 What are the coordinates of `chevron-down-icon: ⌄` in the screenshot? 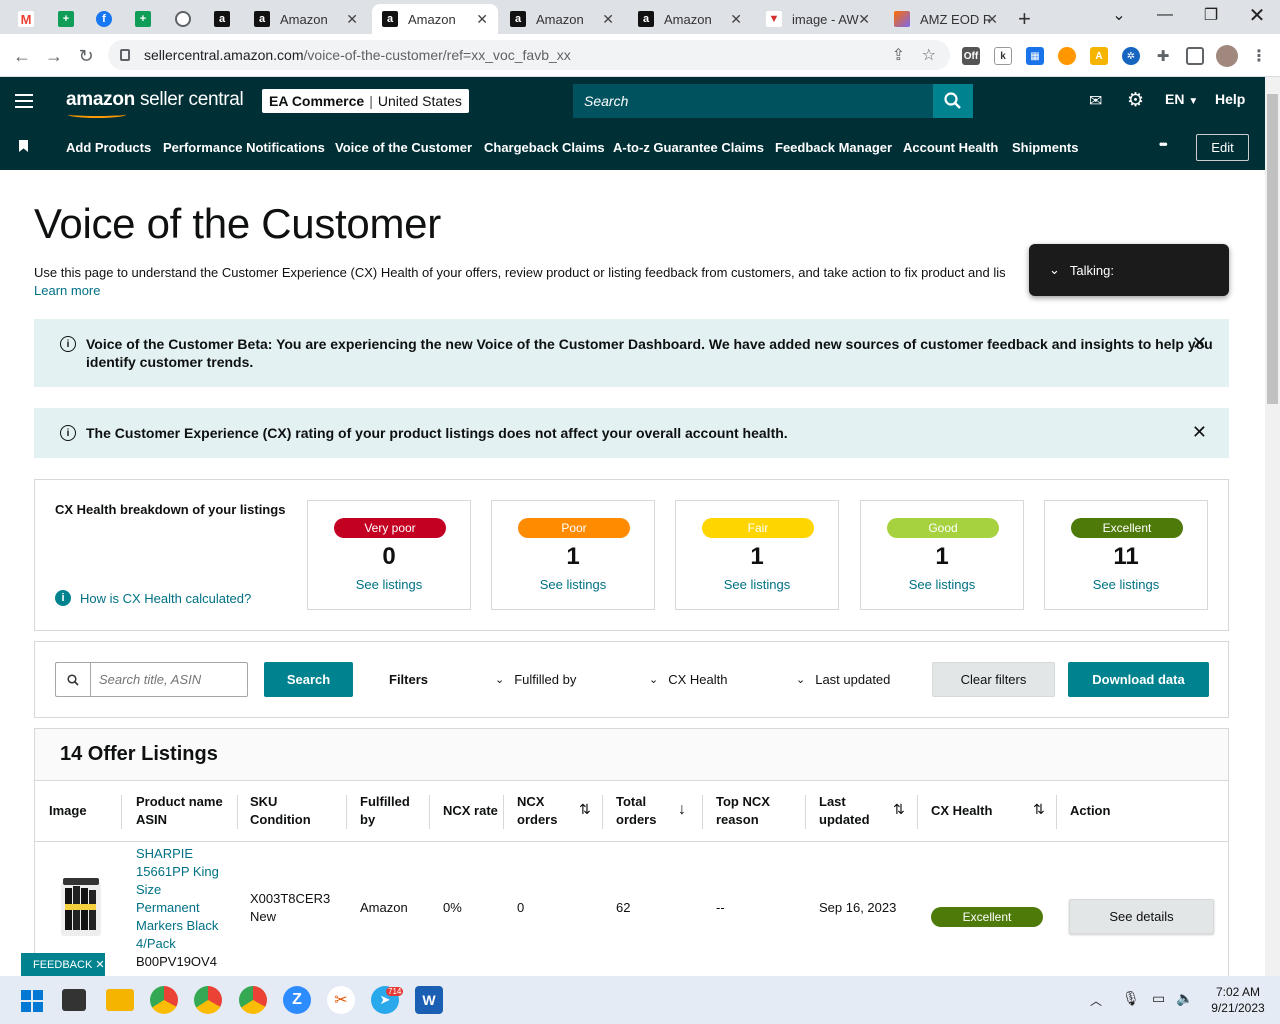 It's located at (1054, 270).